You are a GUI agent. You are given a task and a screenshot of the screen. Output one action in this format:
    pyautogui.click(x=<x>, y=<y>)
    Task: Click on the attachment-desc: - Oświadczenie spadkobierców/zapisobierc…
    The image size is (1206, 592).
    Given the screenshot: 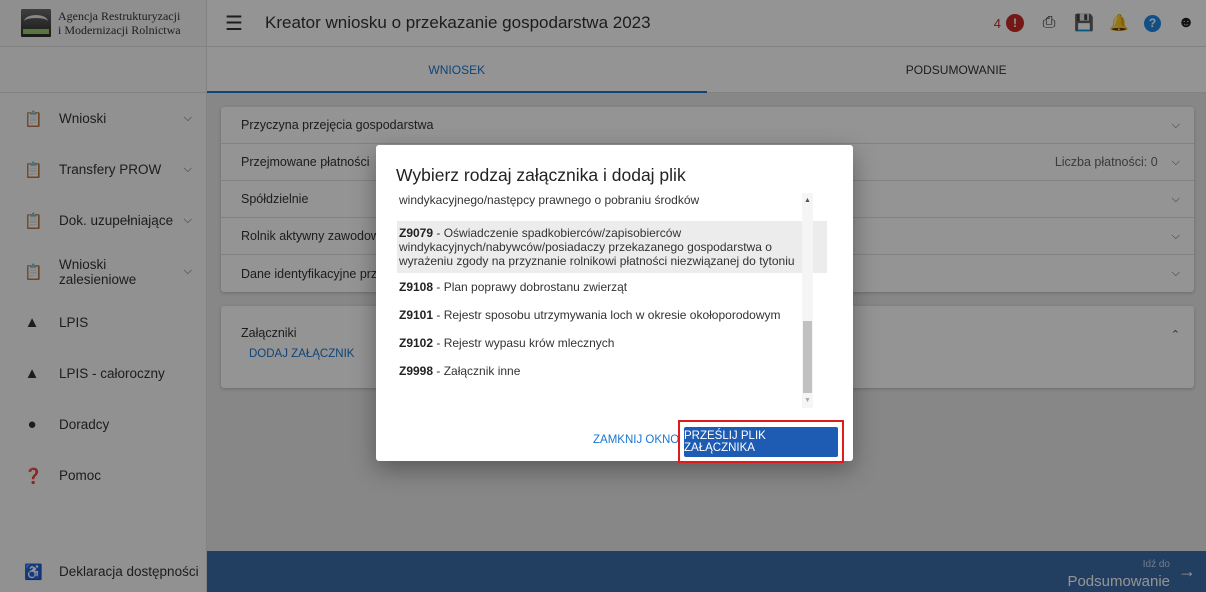 What is the action you would take?
    pyautogui.click(x=597, y=247)
    